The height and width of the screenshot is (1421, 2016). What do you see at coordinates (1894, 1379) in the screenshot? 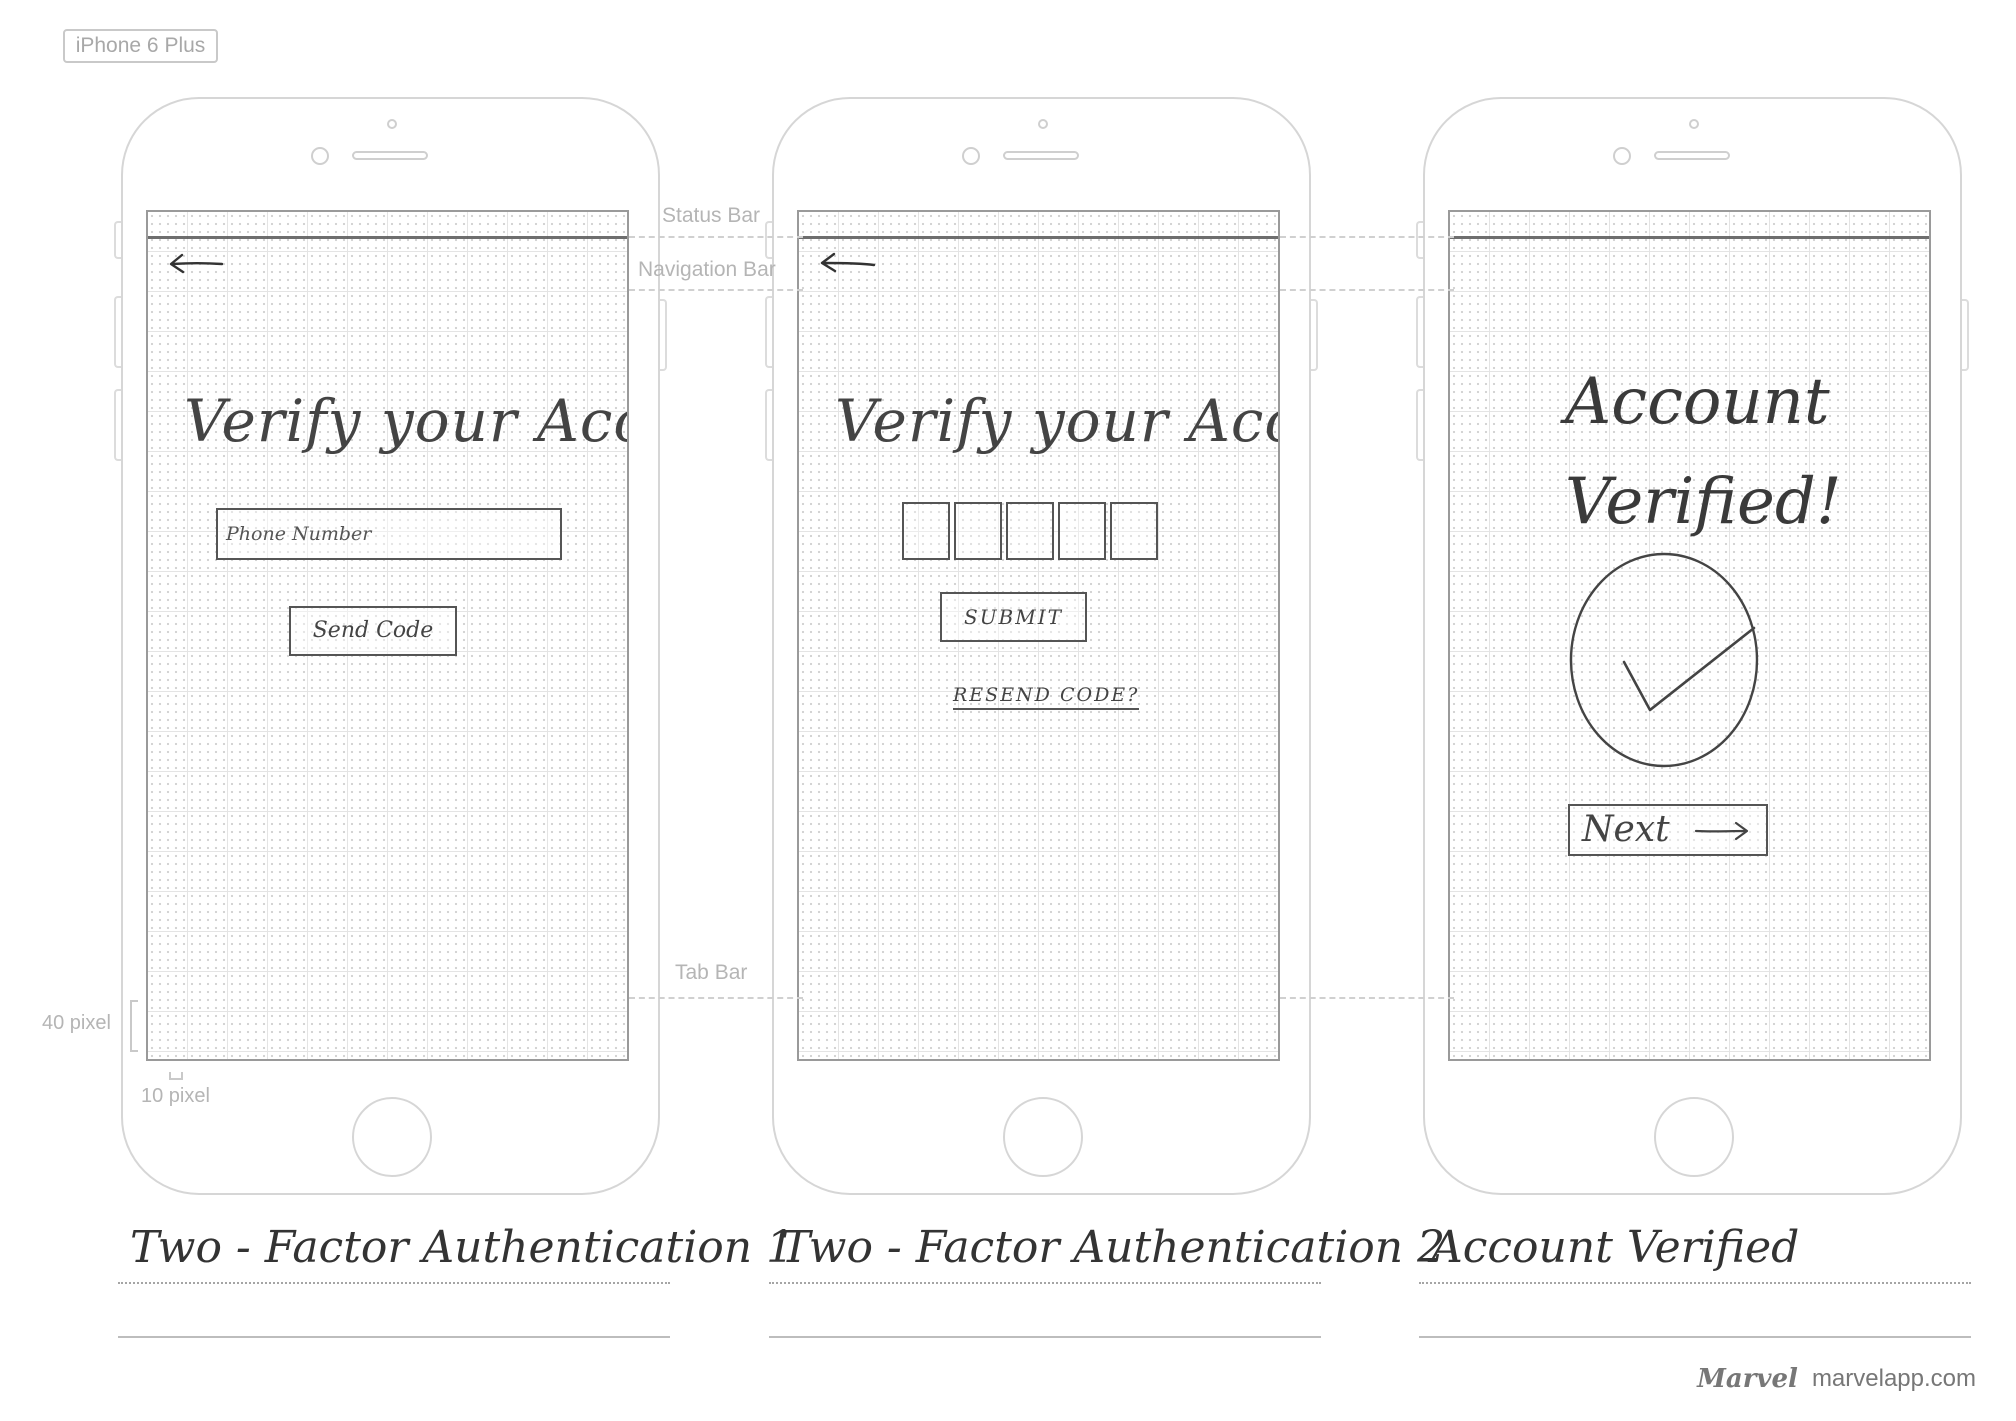
I see `footer-site-link: marvelapp.com` at bounding box center [1894, 1379].